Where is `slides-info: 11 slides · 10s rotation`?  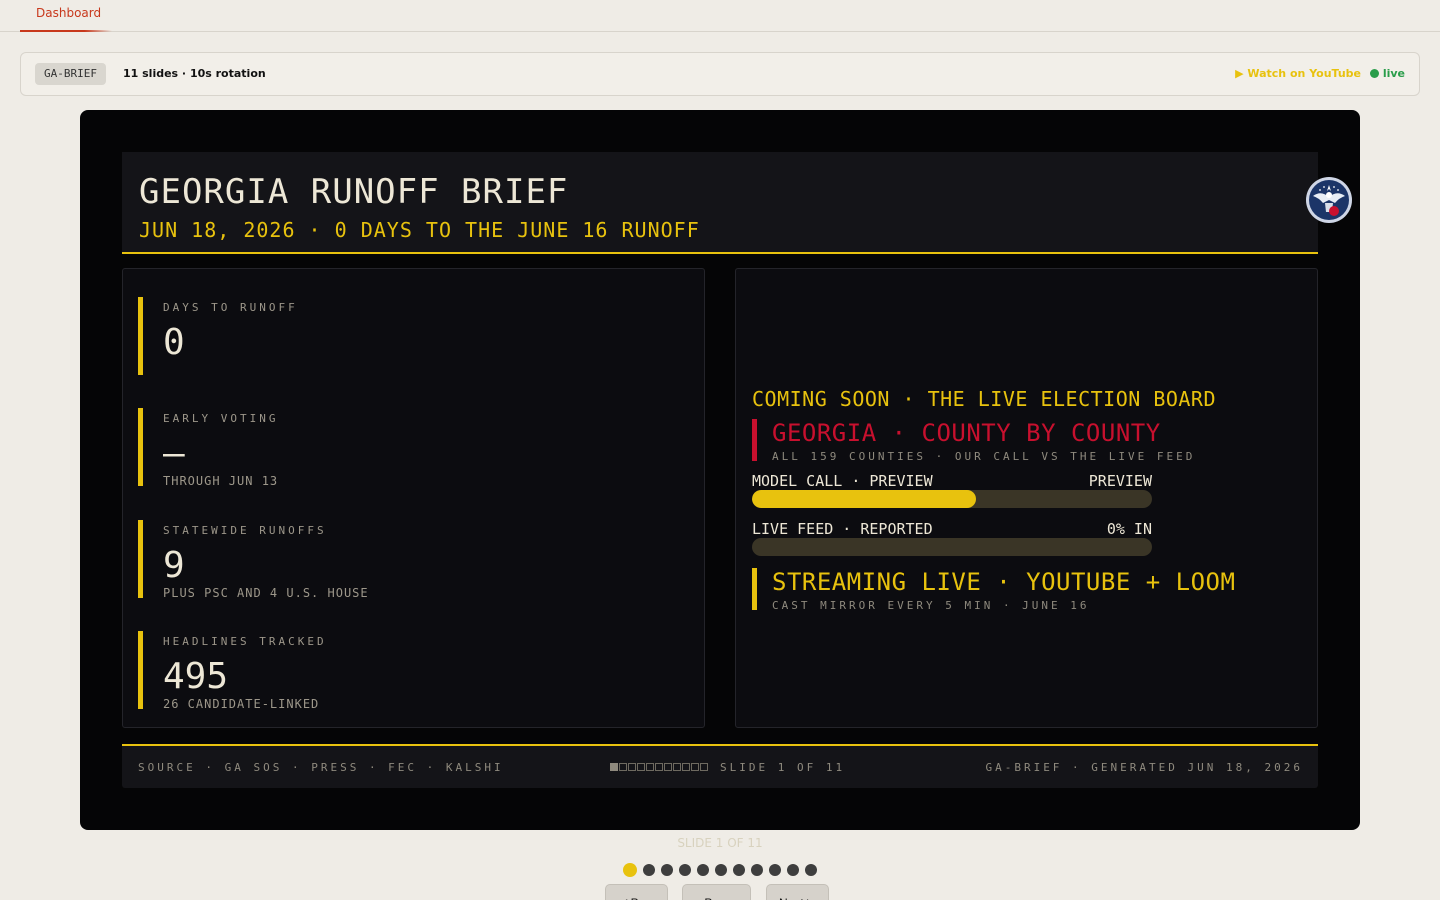 slides-info: 11 slides · 10s rotation is located at coordinates (194, 73).